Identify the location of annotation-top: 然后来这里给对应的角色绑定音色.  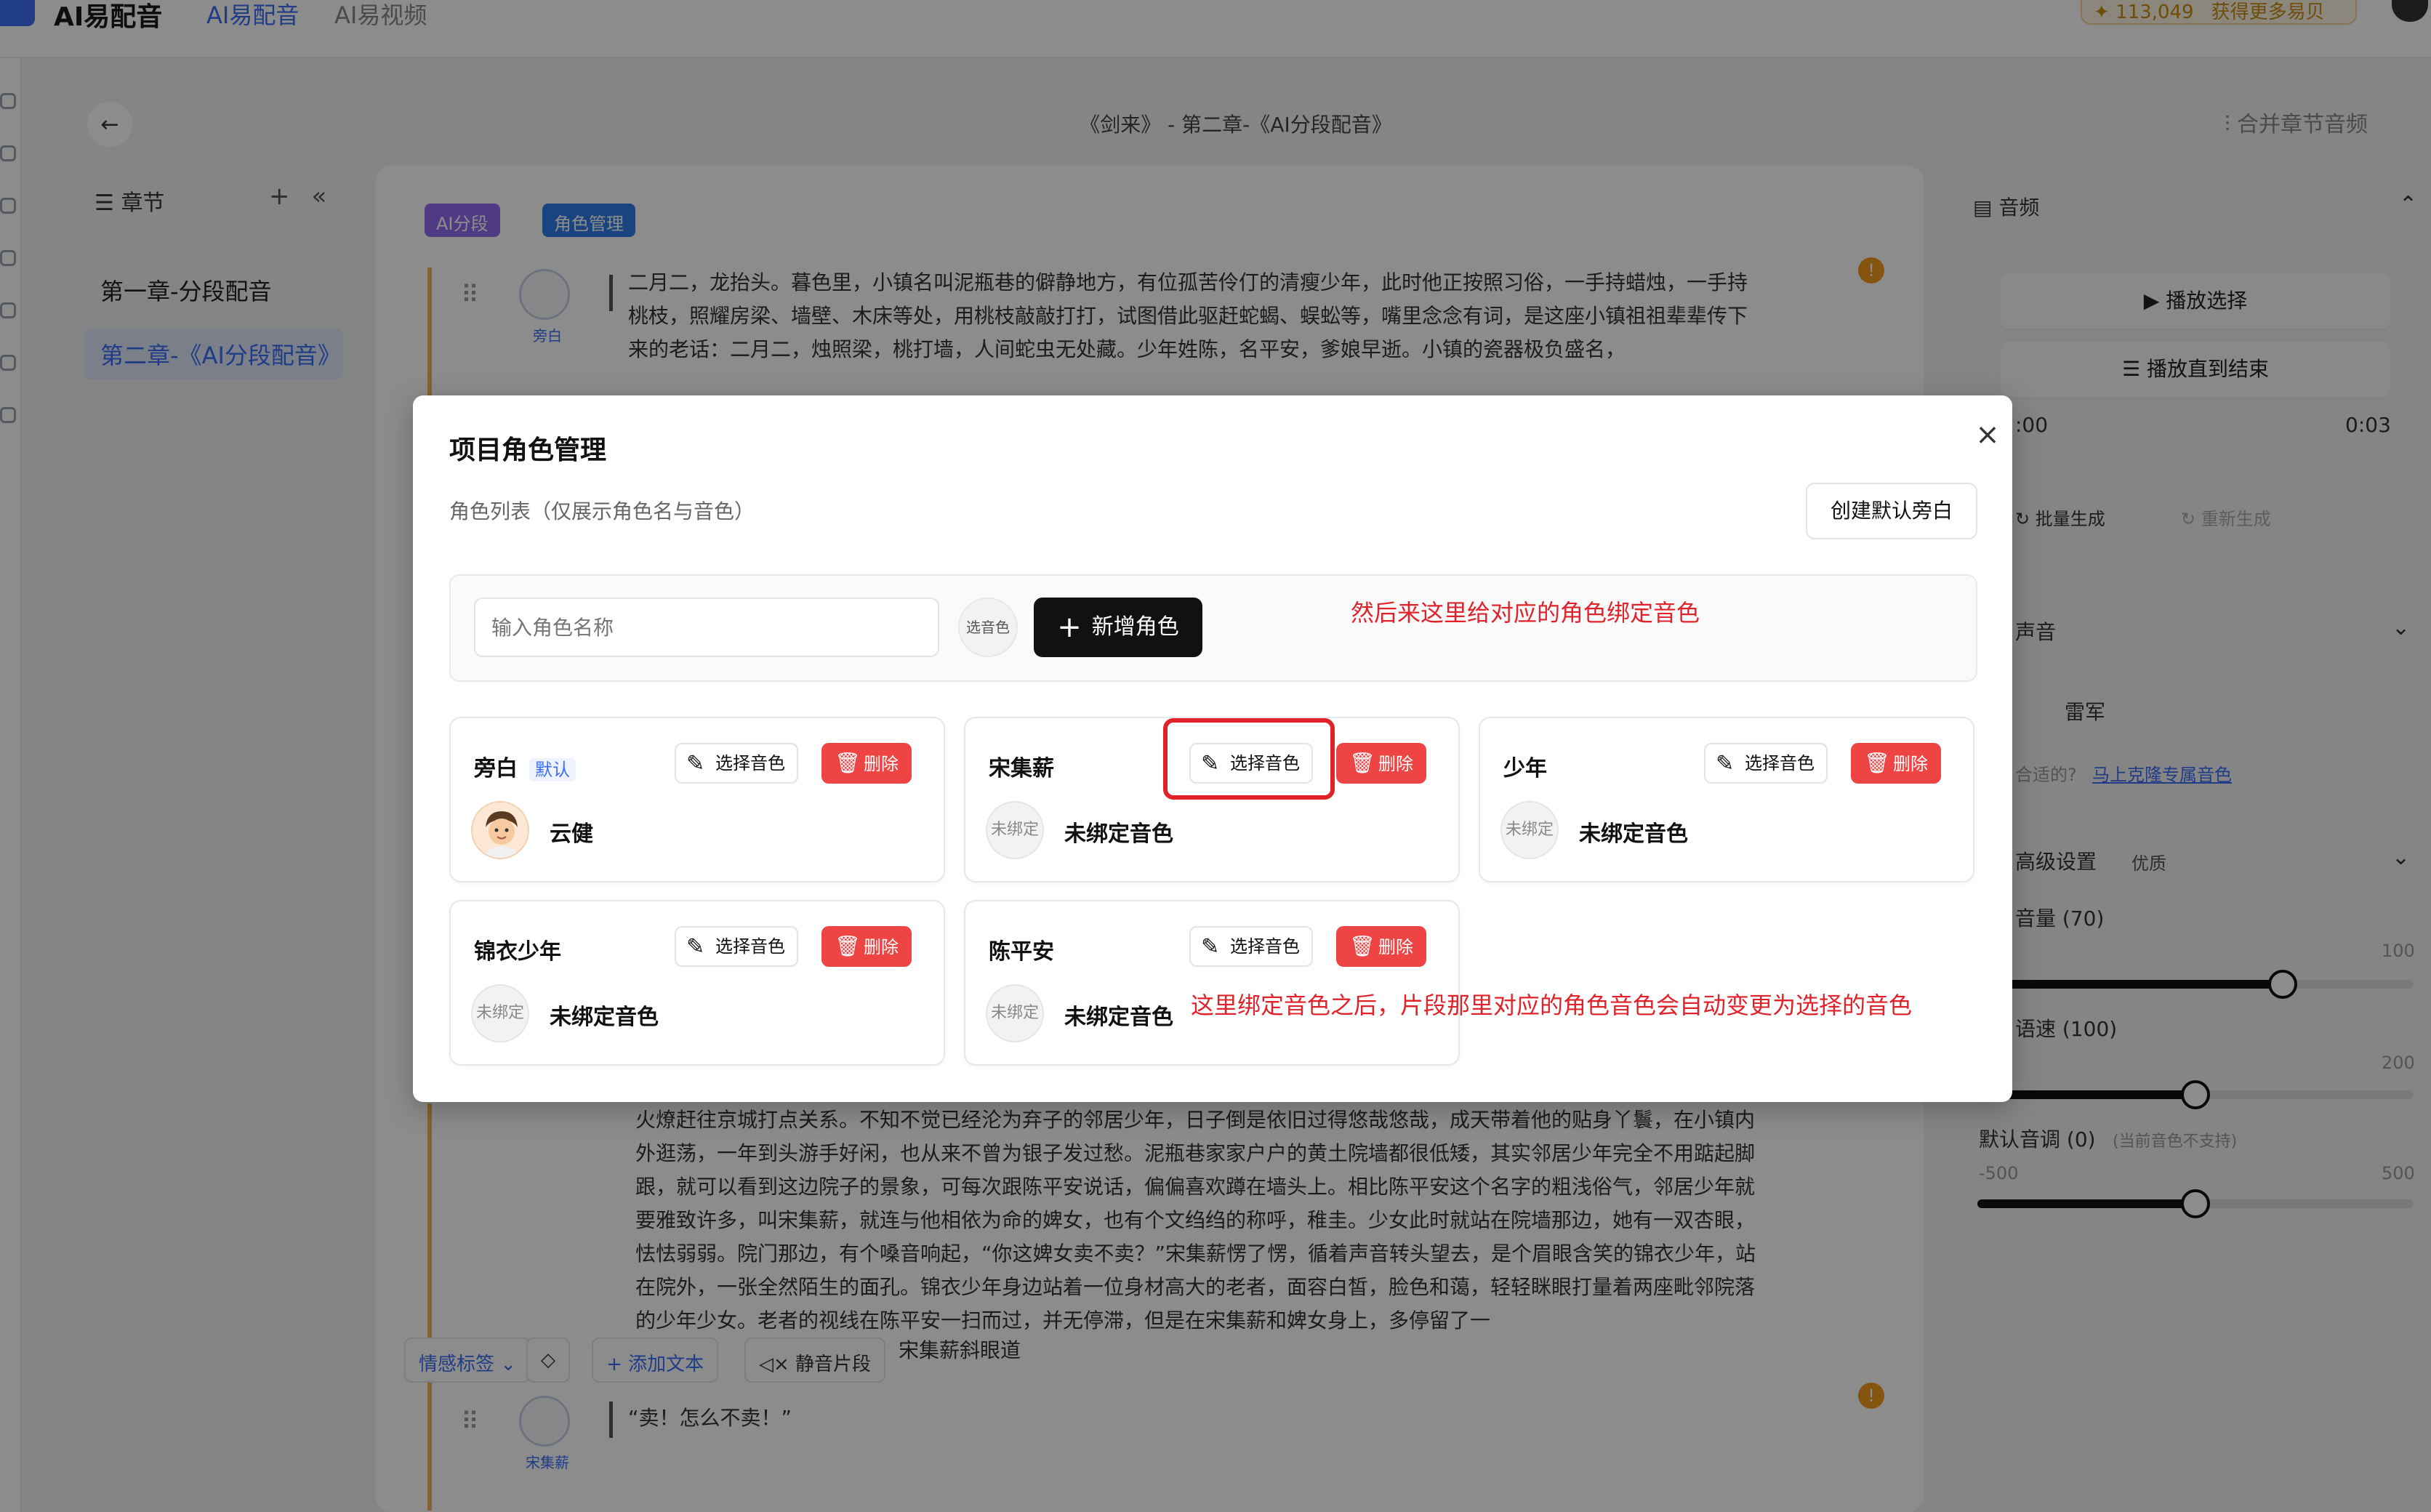
(1525, 613).